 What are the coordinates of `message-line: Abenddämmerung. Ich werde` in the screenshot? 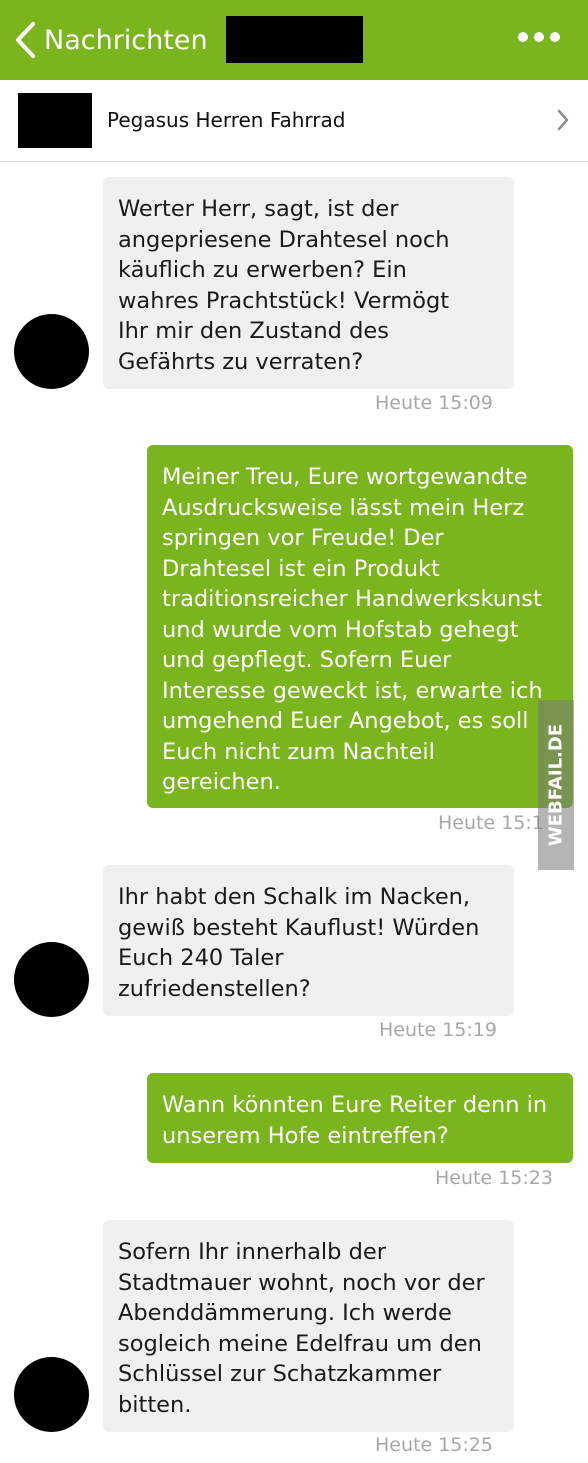 It's located at (285, 1313).